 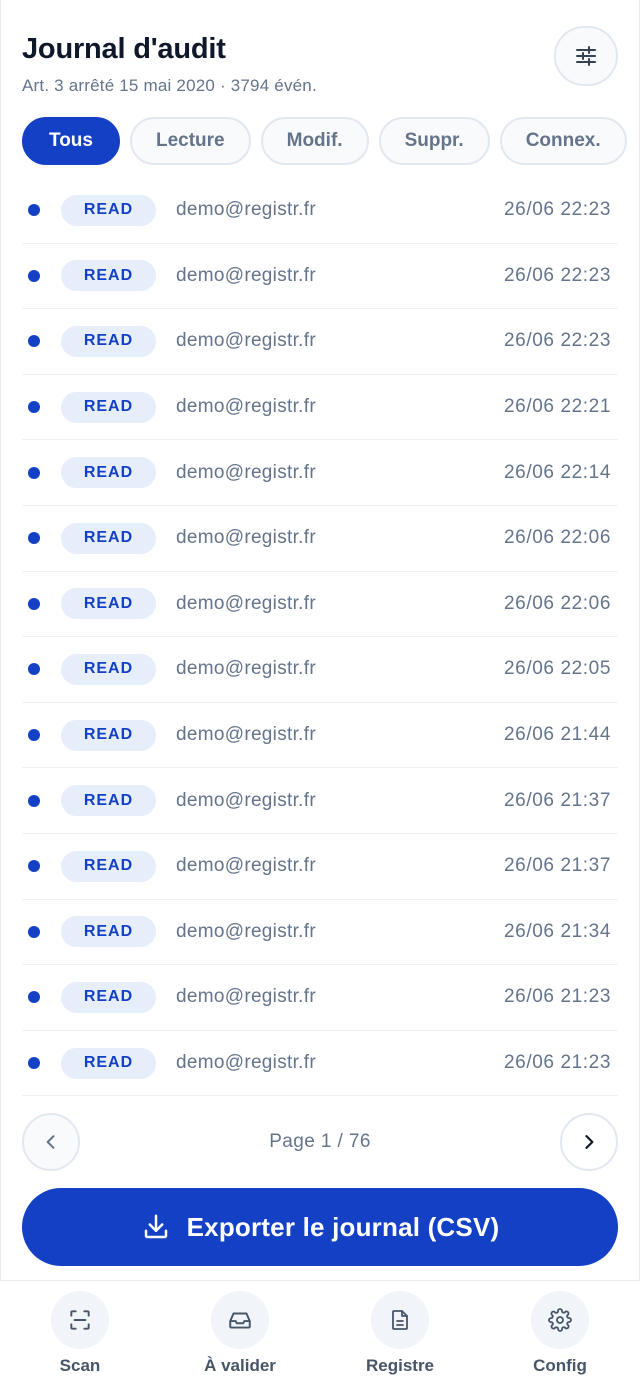 I want to click on prev-page-button, so click(x=51, y=1142).